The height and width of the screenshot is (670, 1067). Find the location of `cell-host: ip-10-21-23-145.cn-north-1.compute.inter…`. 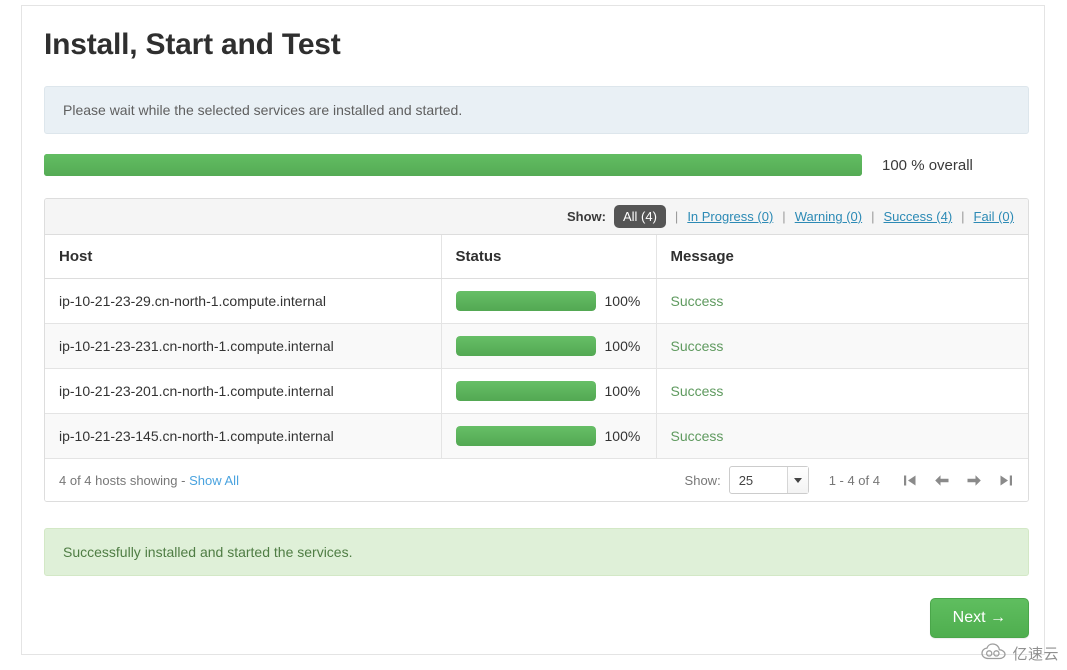

cell-host: ip-10-21-23-145.cn-north-1.compute.inter… is located at coordinates (243, 436).